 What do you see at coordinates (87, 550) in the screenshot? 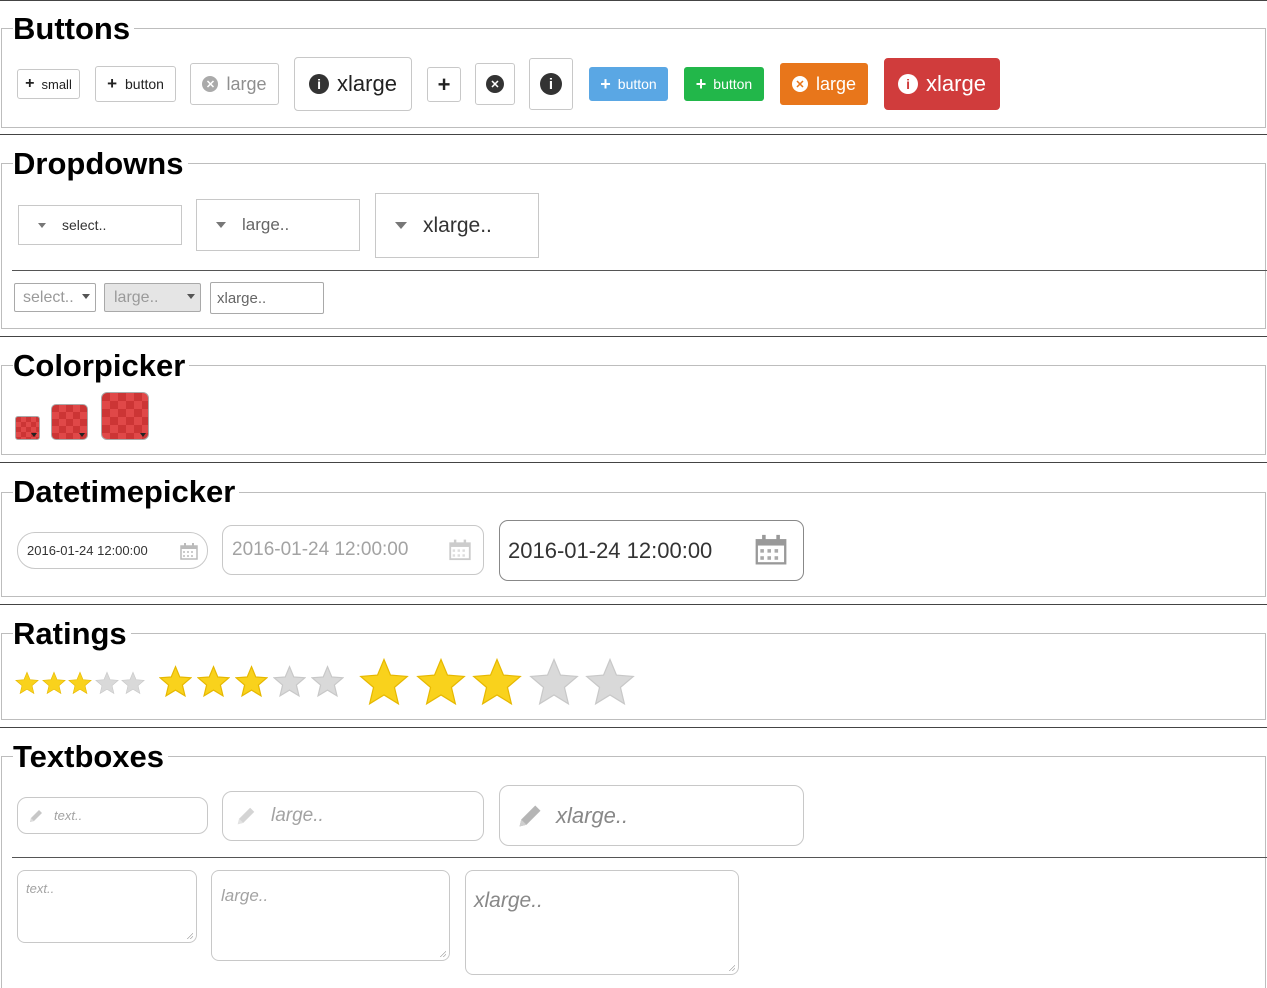
I see `datetime-small-value: 2016-01-24 12:00:00` at bounding box center [87, 550].